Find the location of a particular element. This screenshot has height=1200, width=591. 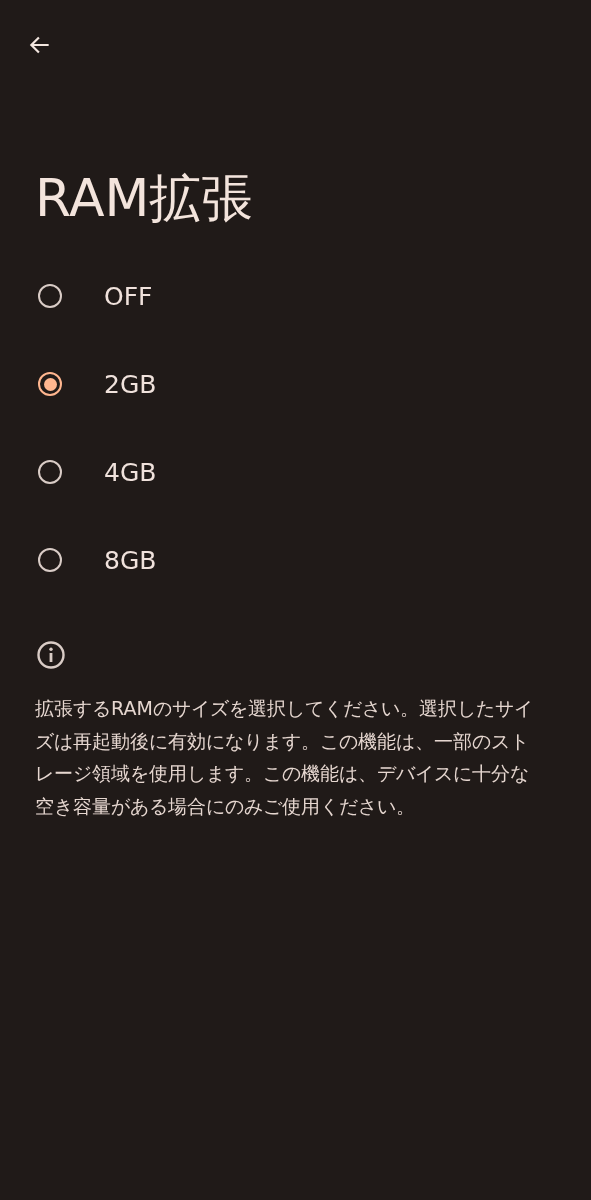

description-text: 拡張するRAMのサイズを選択してください。選択したサイズは再起動後に有効になります。この機能は、一部のストレージ領域を使用します。この機能は、デバイスに十分な空き容量がある場合にのみご使用ください。 is located at coordinates (284, 757).